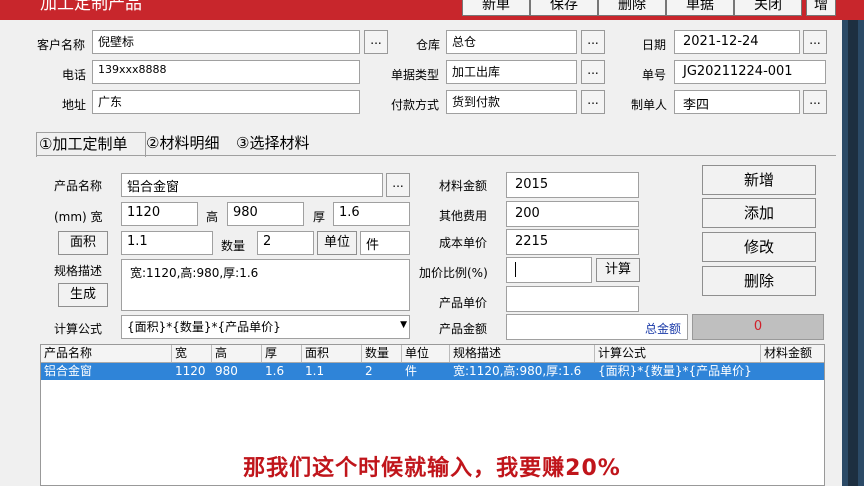 The height and width of the screenshot is (486, 864). I want to click on table-cell, so click(792, 371).